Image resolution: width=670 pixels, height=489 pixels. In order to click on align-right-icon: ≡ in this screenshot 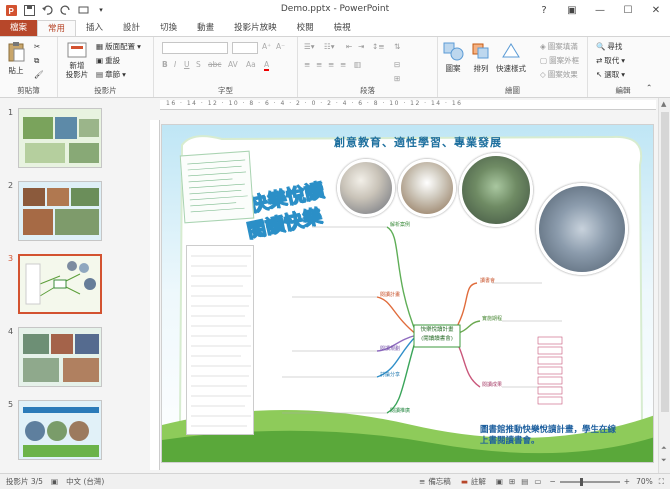, I will do `click(331, 64)`.